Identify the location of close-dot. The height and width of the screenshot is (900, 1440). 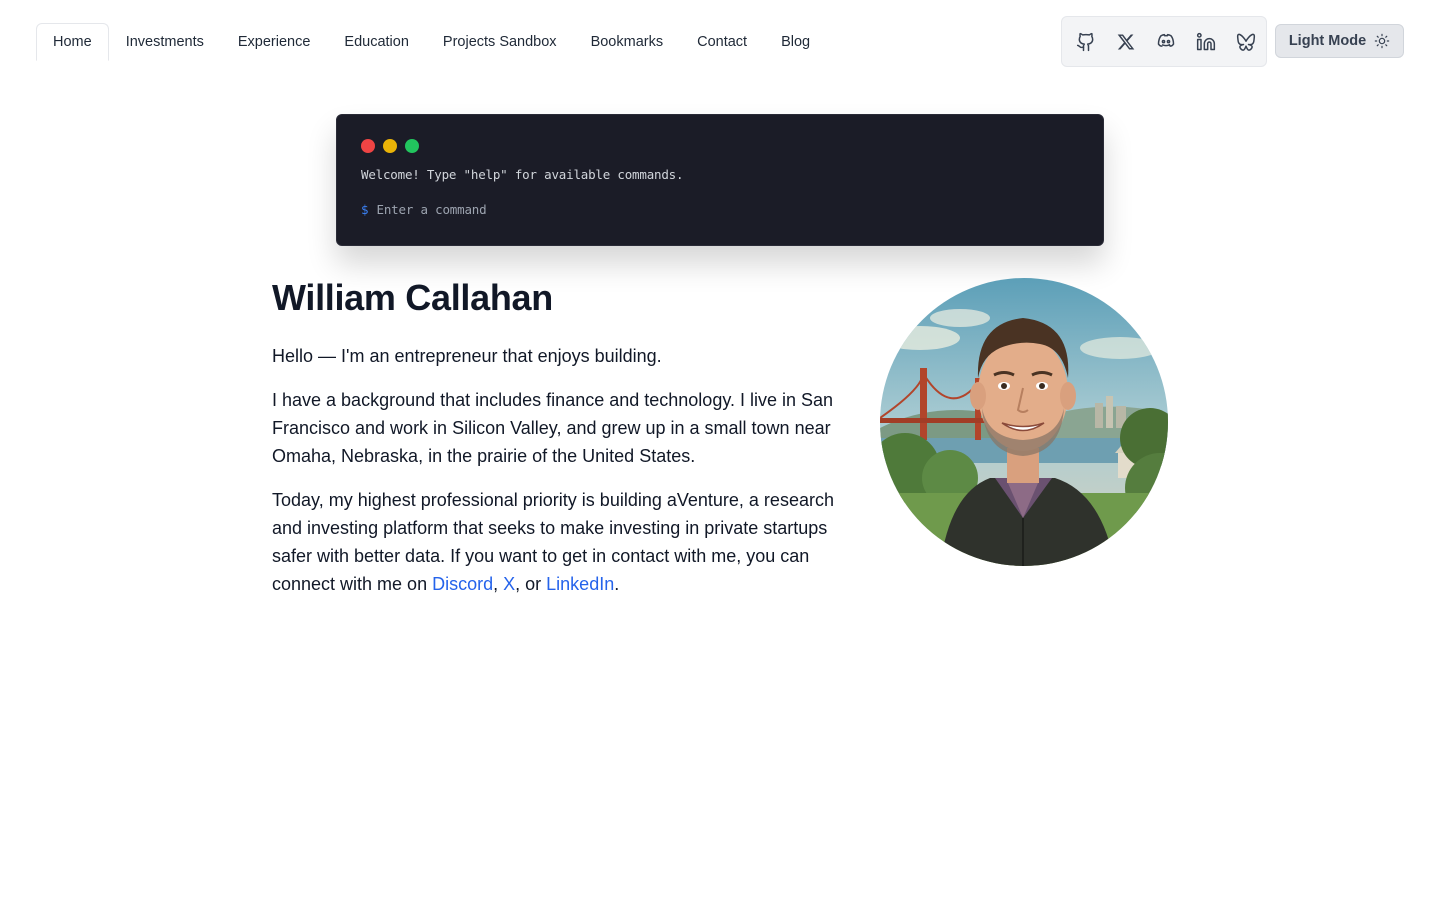
(368, 146).